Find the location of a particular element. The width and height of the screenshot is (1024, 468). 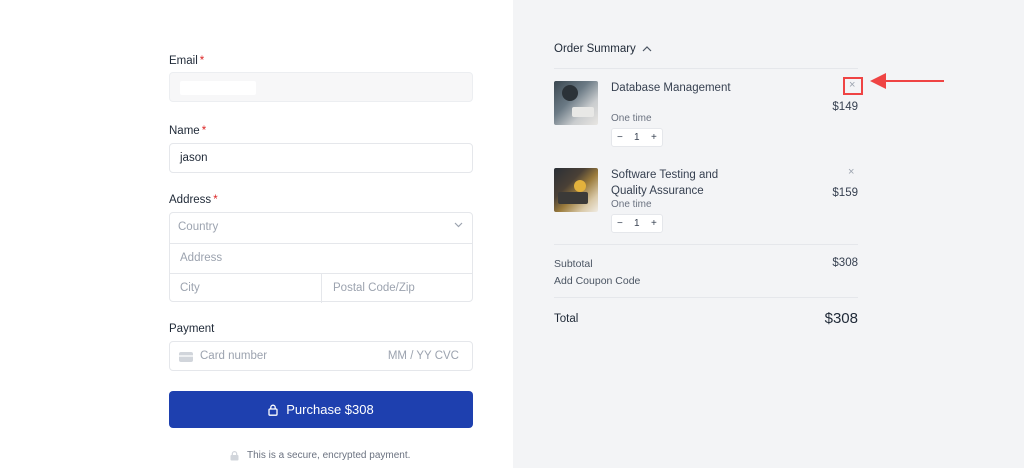

item-name: Database Management is located at coordinates (671, 88).